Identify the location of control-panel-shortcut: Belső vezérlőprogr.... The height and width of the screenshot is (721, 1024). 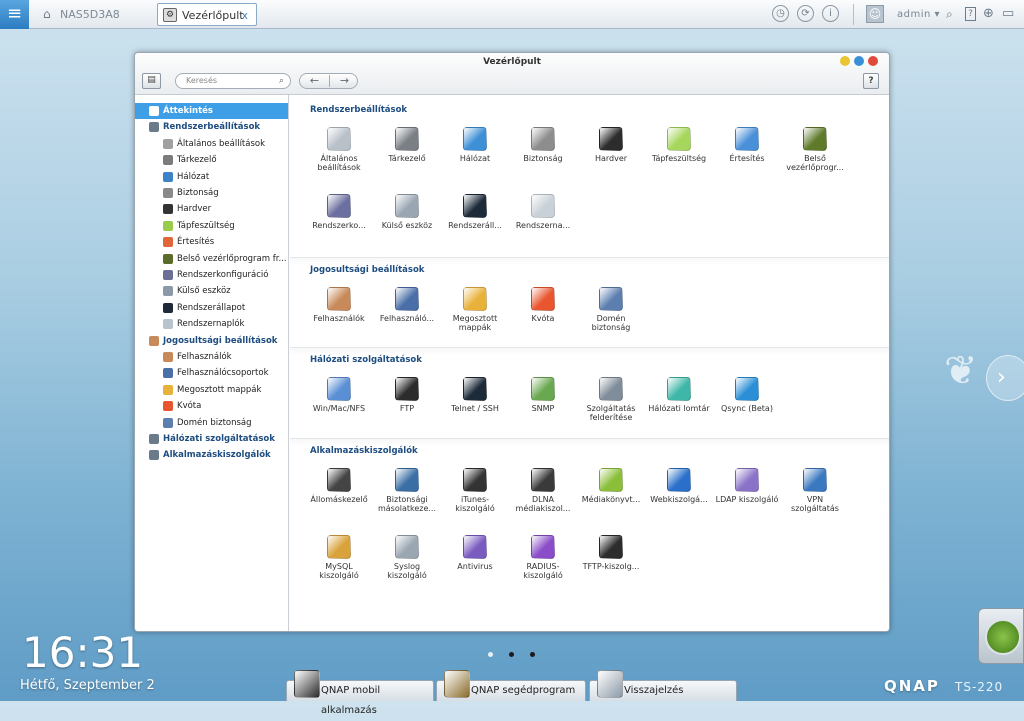
(815, 149).